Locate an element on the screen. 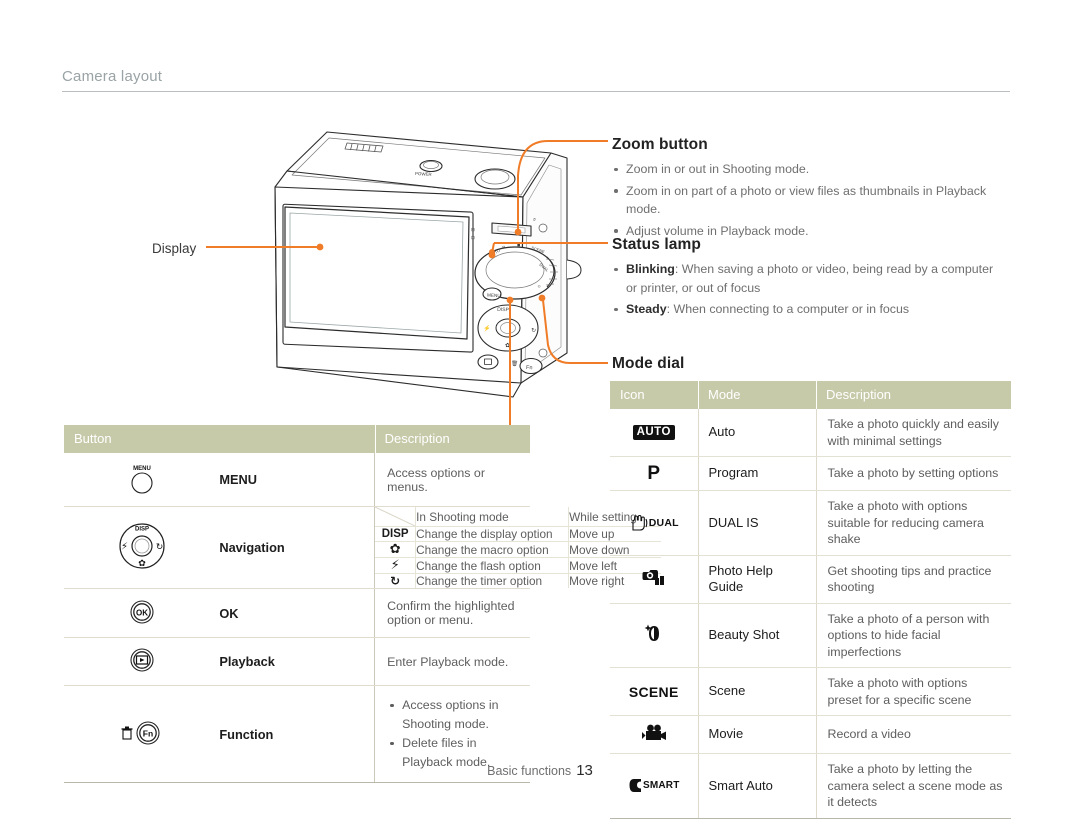  chapter-header: Camera layout is located at coordinates (536, 80).